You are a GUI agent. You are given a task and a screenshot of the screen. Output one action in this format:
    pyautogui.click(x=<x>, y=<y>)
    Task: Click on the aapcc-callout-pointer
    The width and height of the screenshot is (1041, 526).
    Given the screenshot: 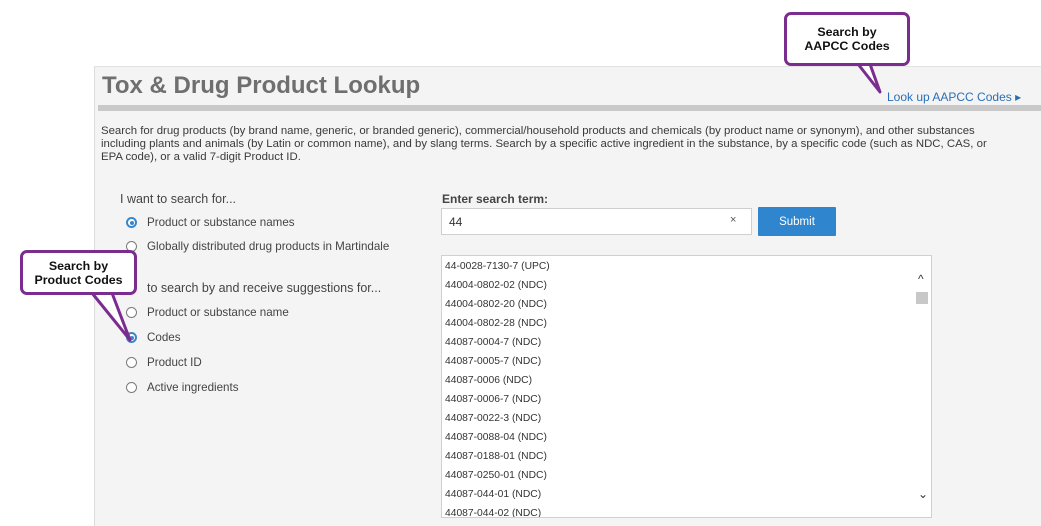 What is the action you would take?
    pyautogui.click(x=869, y=78)
    